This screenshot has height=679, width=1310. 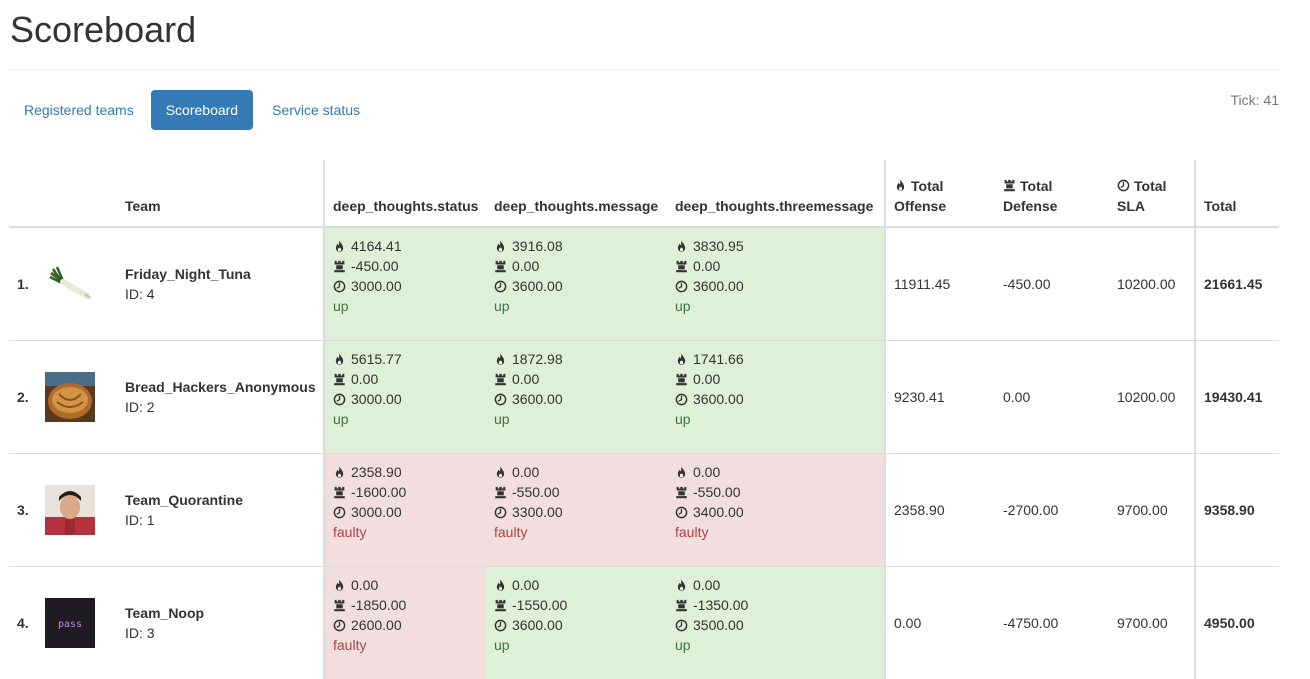 What do you see at coordinates (1052, 510) in the screenshot?
I see `total-defense-cell: -2700.00` at bounding box center [1052, 510].